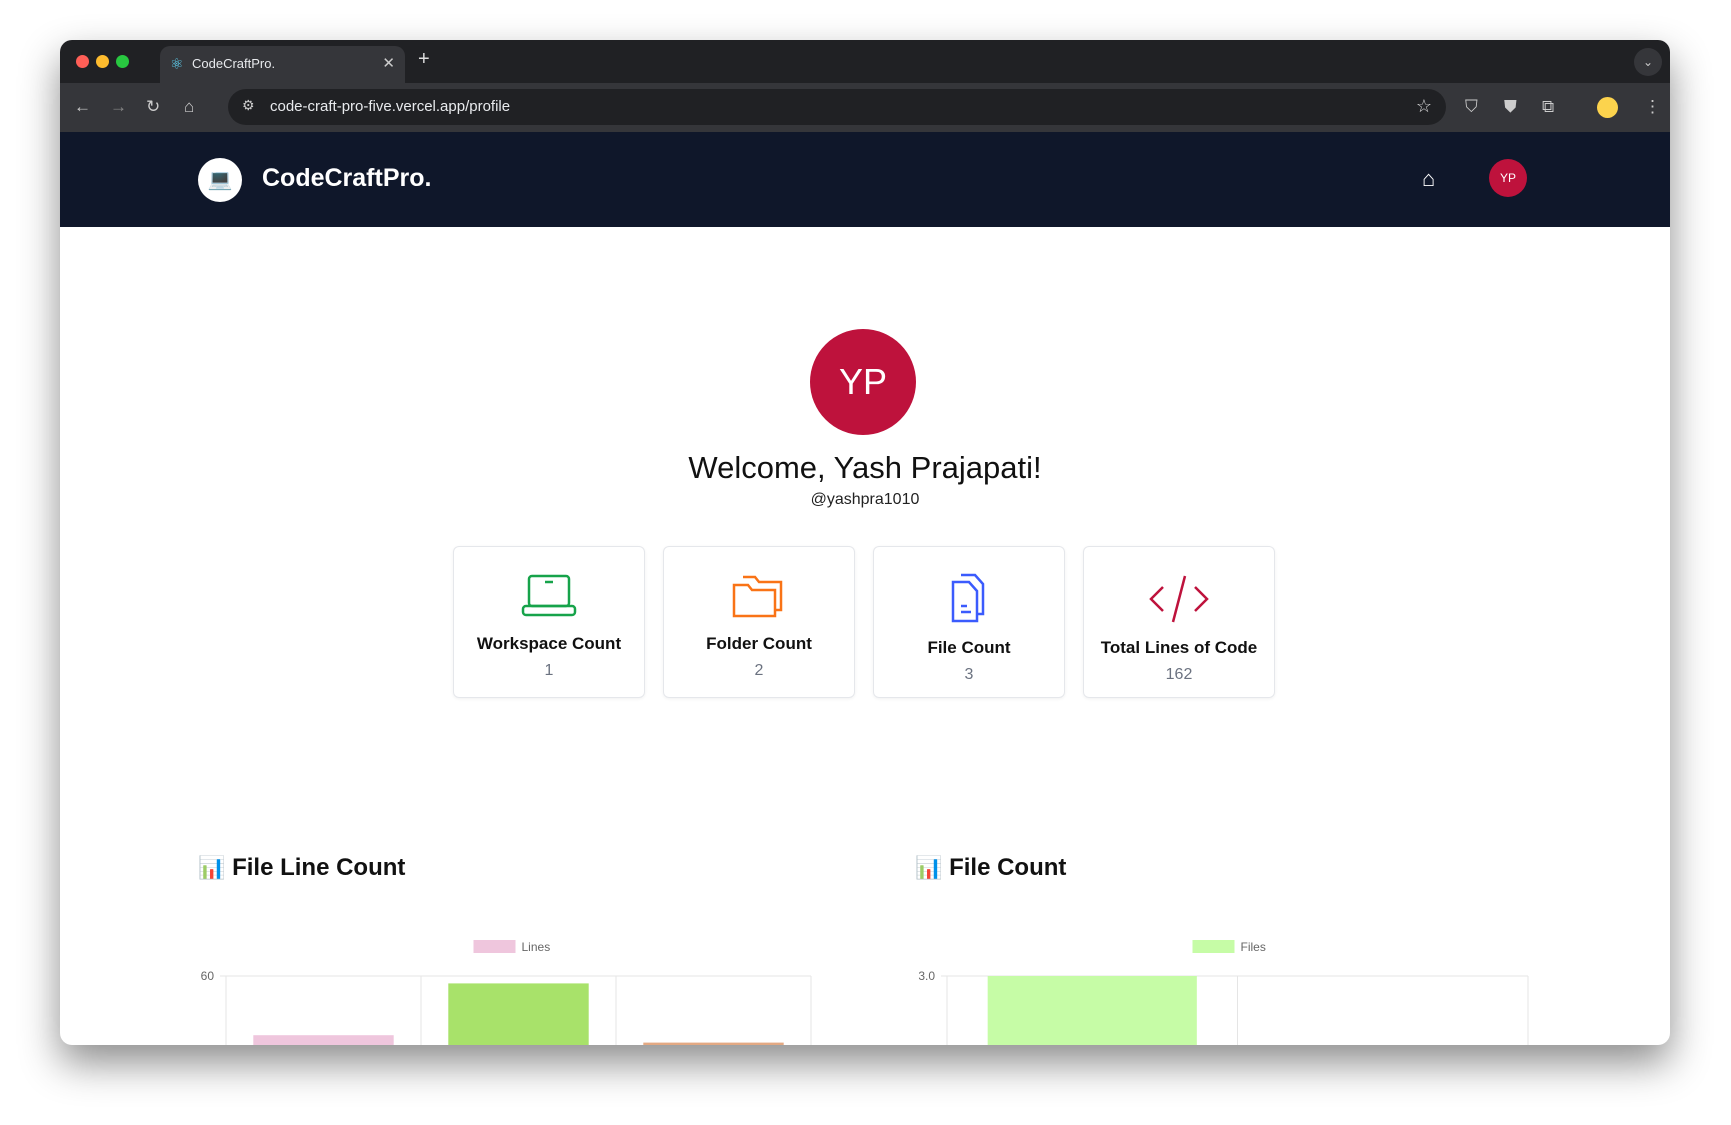 This screenshot has height=1125, width=1731. Describe the element at coordinates (549, 670) in the screenshot. I see `stat-value: 1` at that location.